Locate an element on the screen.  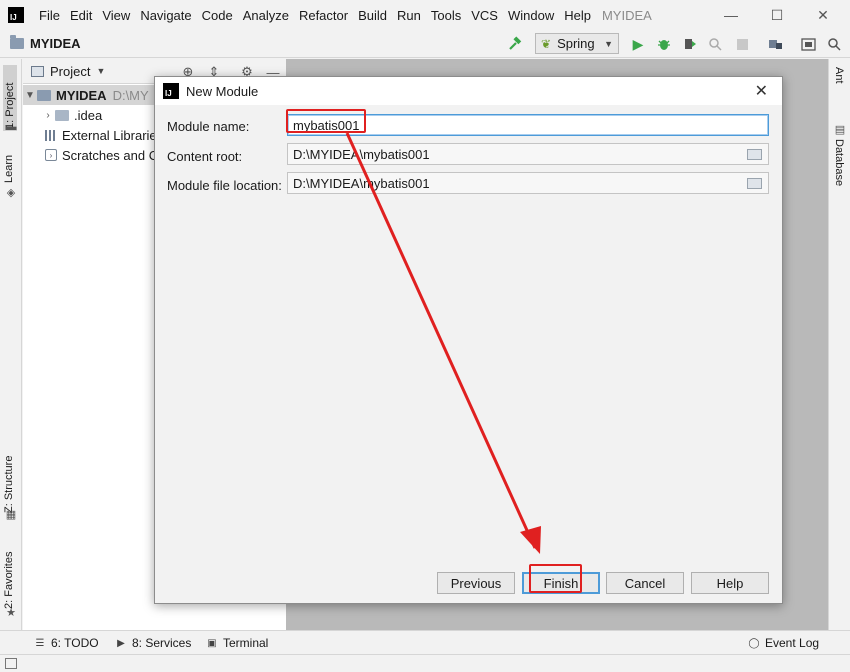
tab-services: ▶ 8: Services is located at coordinates (153, 643).